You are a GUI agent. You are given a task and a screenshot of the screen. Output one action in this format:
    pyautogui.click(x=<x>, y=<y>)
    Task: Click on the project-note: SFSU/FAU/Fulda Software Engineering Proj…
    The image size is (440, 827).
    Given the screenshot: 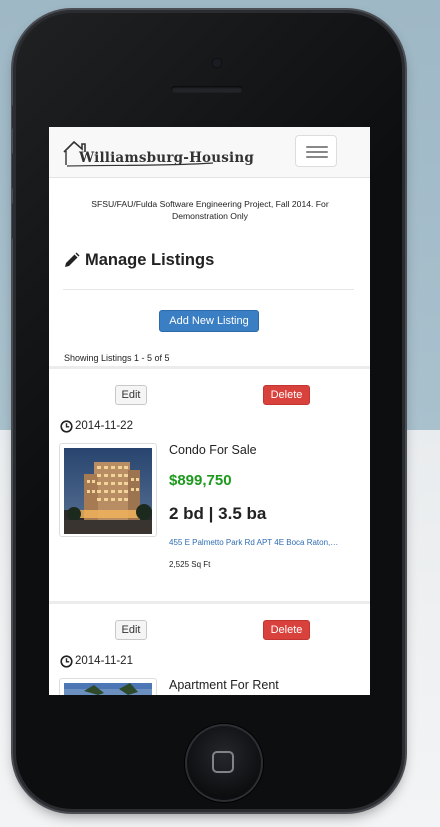 What is the action you would take?
    pyautogui.click(x=210, y=210)
    